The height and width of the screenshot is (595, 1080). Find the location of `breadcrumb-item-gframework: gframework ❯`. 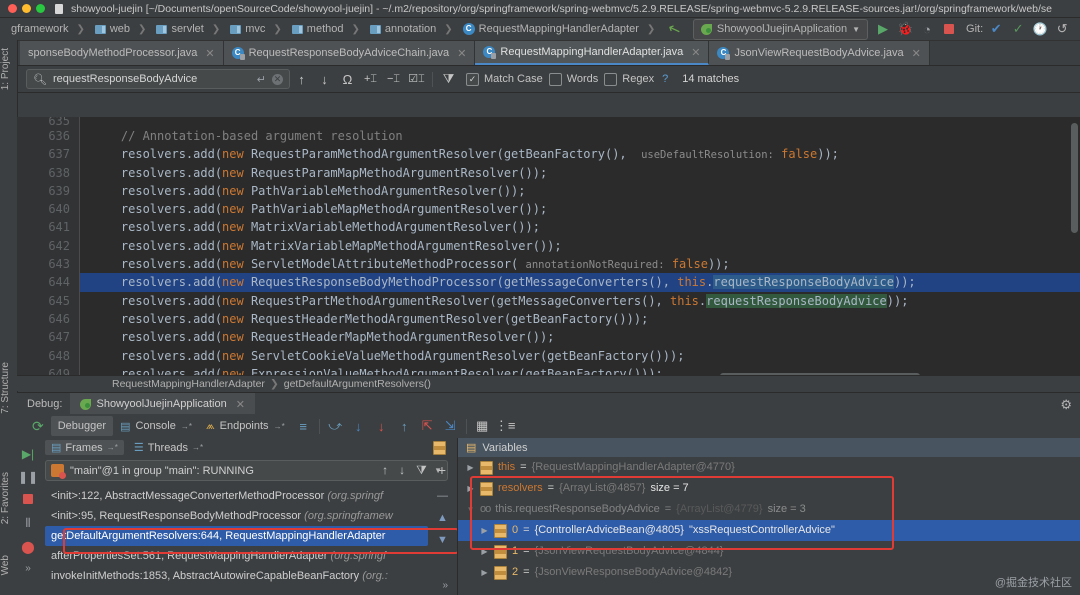

breadcrumb-item-gframework: gframework ❯ is located at coordinates (48, 29).